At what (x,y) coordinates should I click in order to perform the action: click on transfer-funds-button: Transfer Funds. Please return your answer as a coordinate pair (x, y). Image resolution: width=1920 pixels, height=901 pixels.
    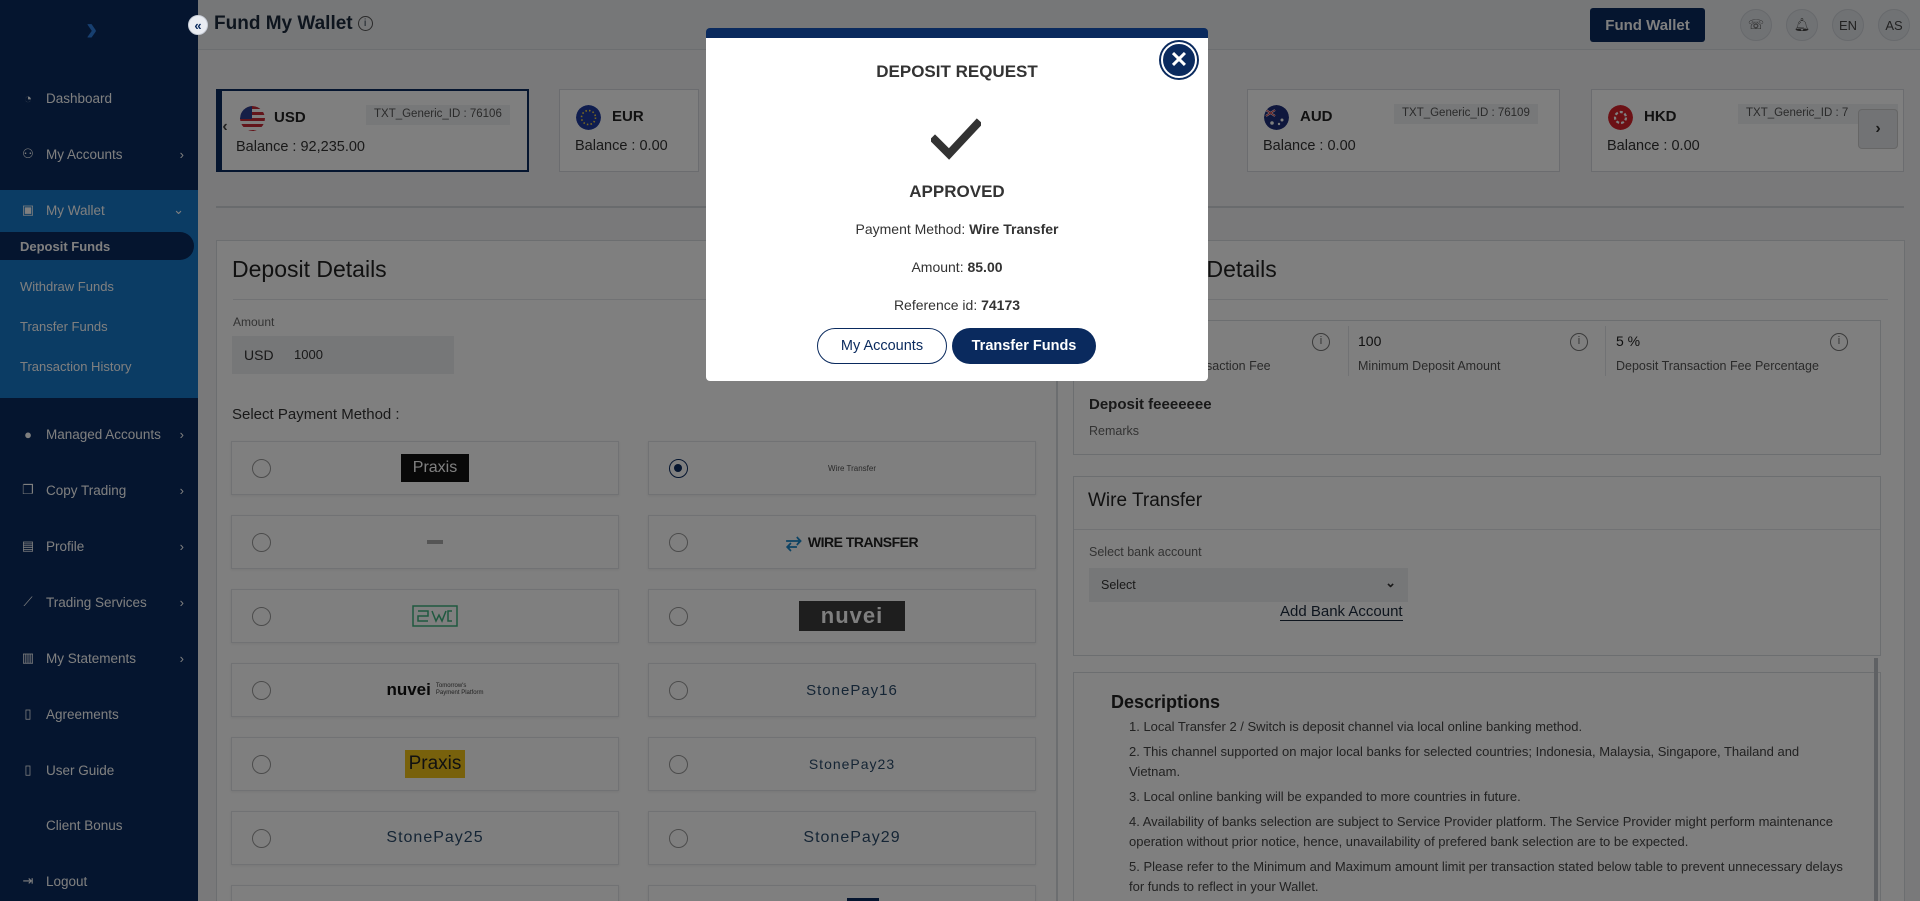
    Looking at the image, I should click on (1024, 346).